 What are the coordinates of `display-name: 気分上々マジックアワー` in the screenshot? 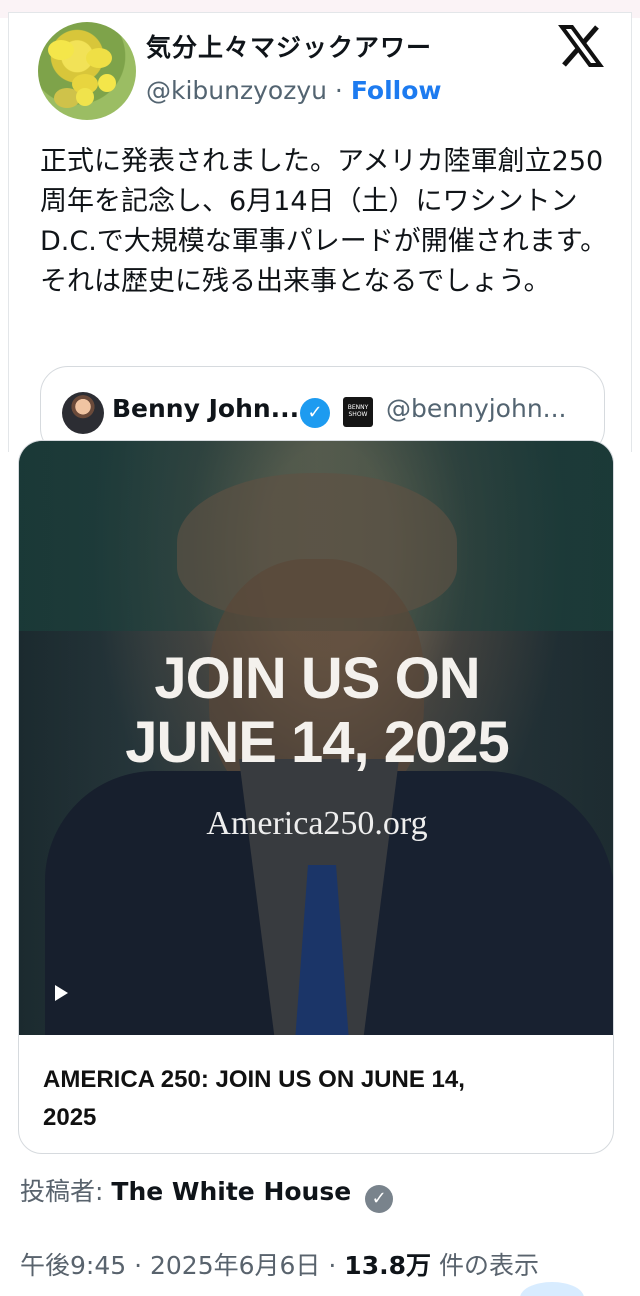 It's located at (289, 46).